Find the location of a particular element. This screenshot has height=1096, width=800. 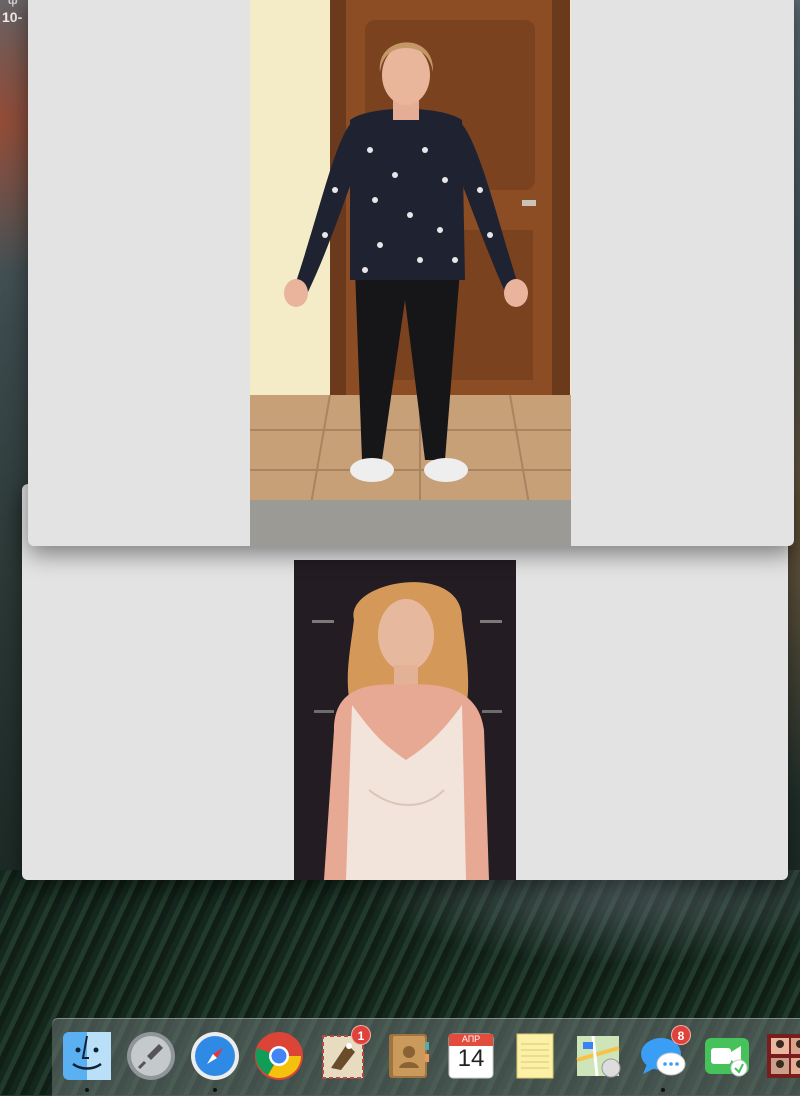

contacts-book-icon is located at coordinates (407, 1056).